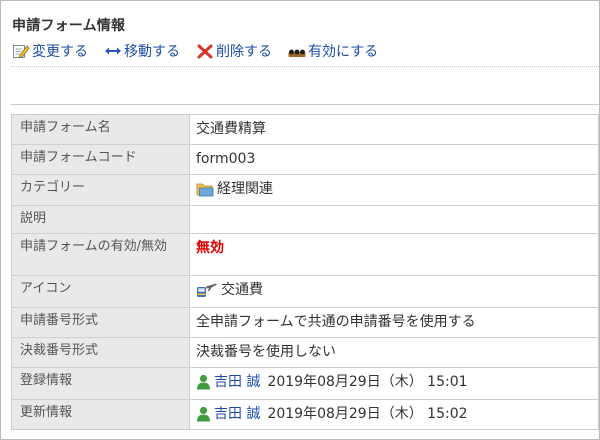  I want to click on field-label: アイコン, so click(100, 291).